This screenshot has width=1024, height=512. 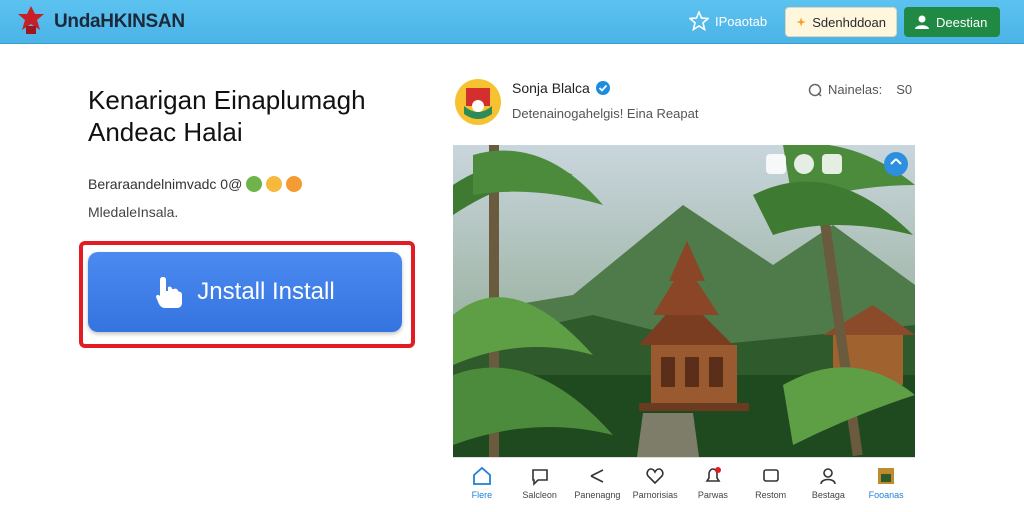 What do you see at coordinates (741, 21) in the screenshot?
I see `favorite-label: IPoaotab` at bounding box center [741, 21].